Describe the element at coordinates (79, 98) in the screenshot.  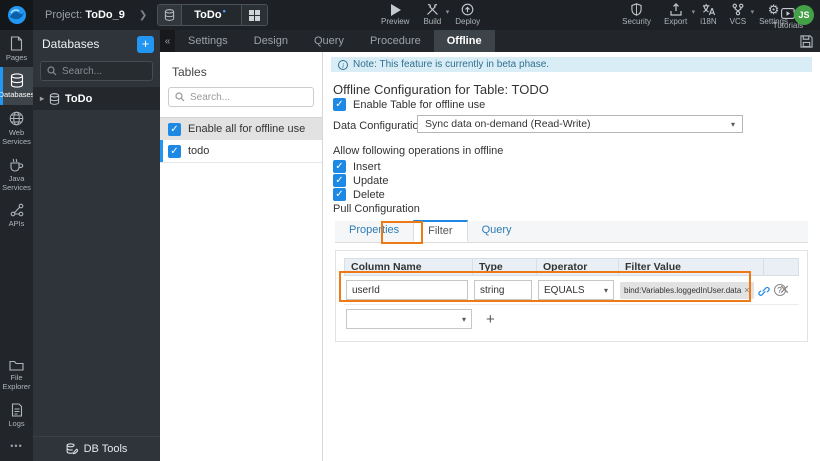
I see `database-name: ToDo` at that location.